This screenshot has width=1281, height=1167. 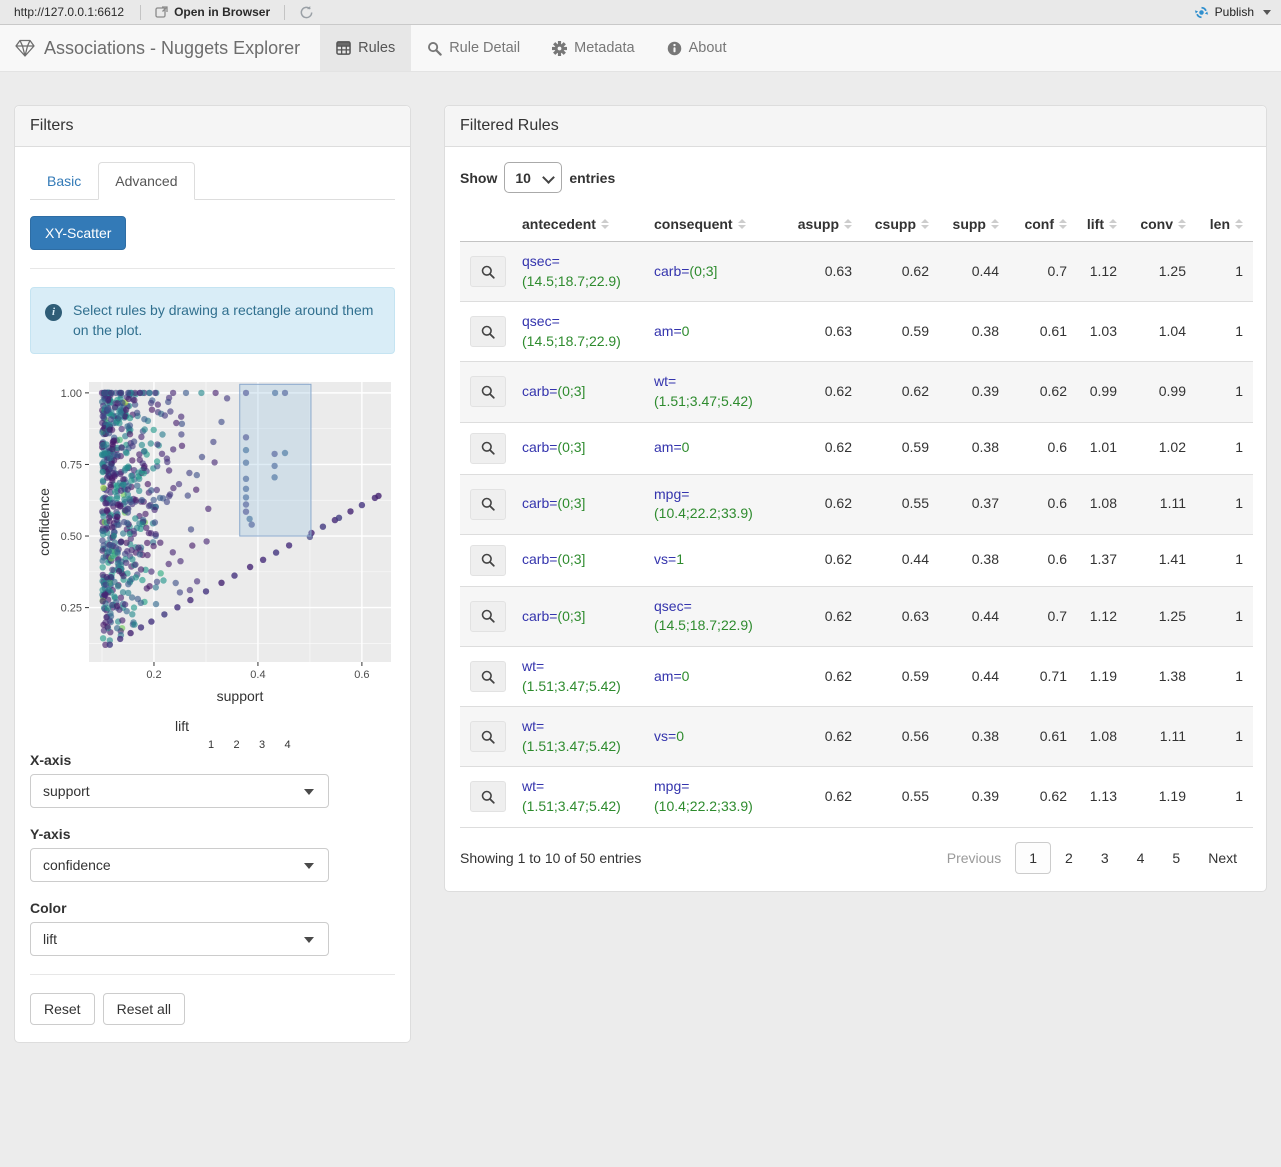 What do you see at coordinates (257, 675) in the screenshot?
I see `svg-text: 0.4` at bounding box center [257, 675].